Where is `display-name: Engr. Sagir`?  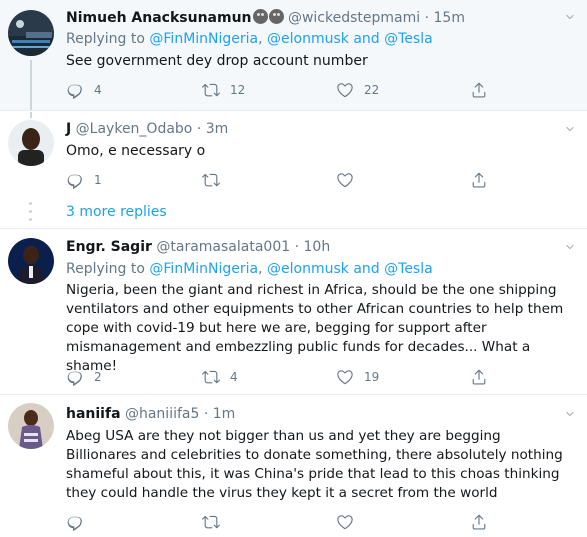 display-name: Engr. Sagir is located at coordinates (109, 247).